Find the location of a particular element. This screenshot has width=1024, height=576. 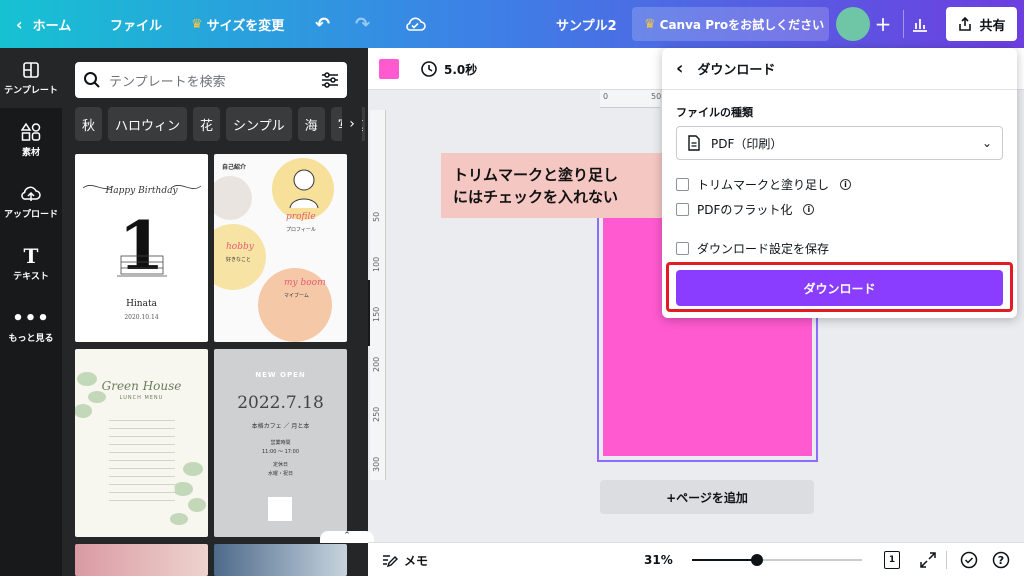

save-settings-checkbox is located at coordinates (682, 248).